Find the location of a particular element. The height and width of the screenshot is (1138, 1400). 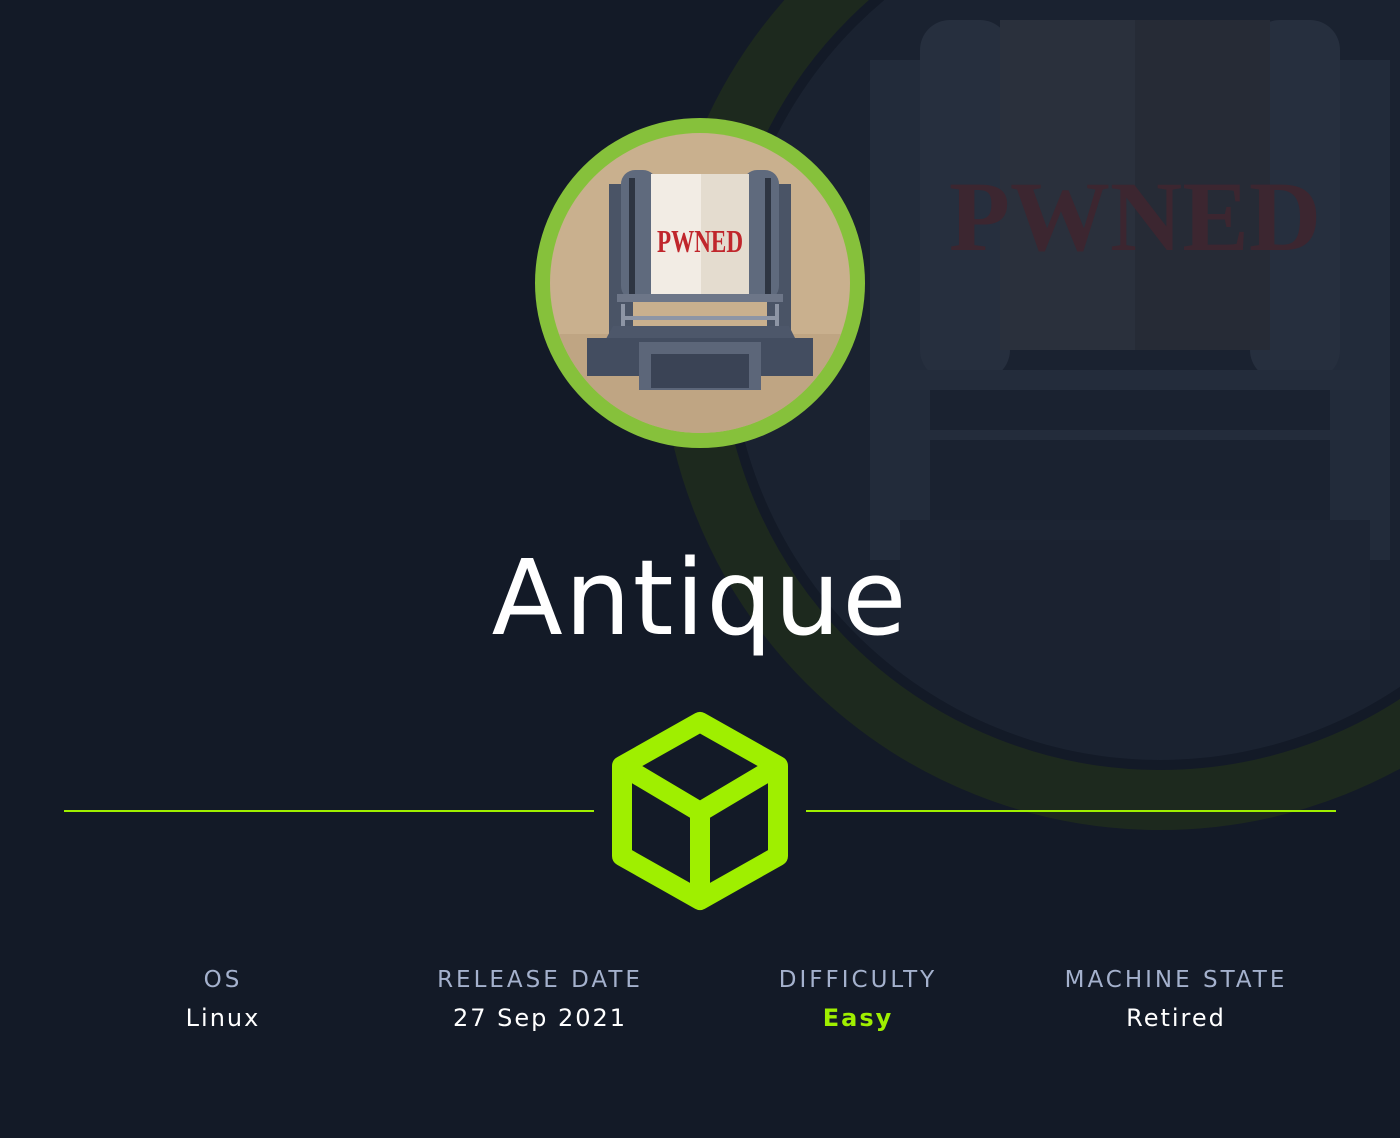

divider-right is located at coordinates (1071, 811).